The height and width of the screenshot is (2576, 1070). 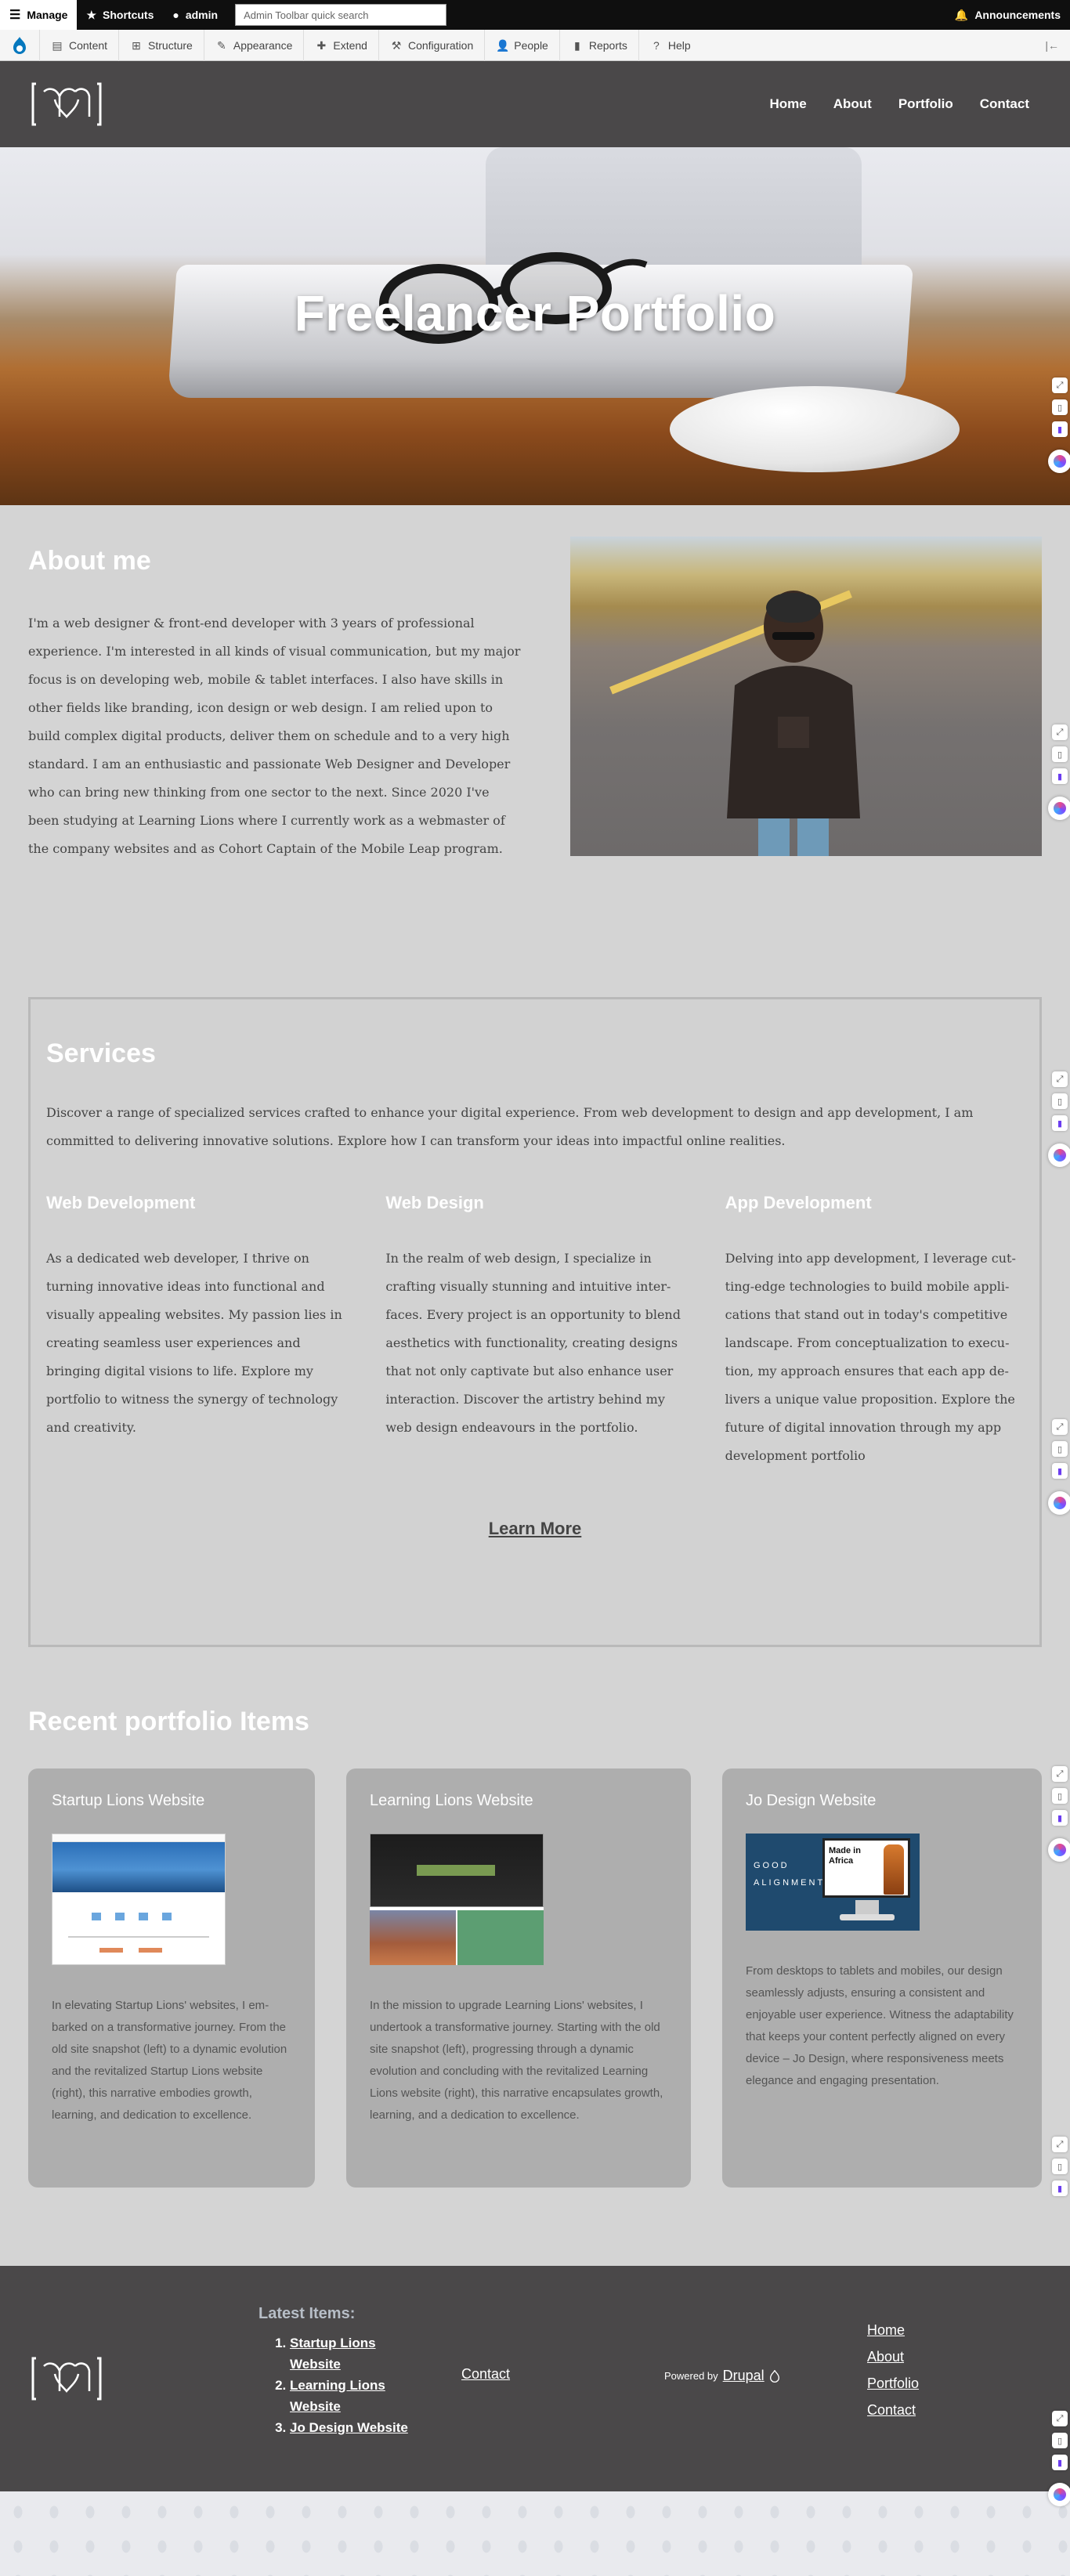 I want to click on shortcuts-tab: ★ Shortcuts, so click(x=120, y=15).